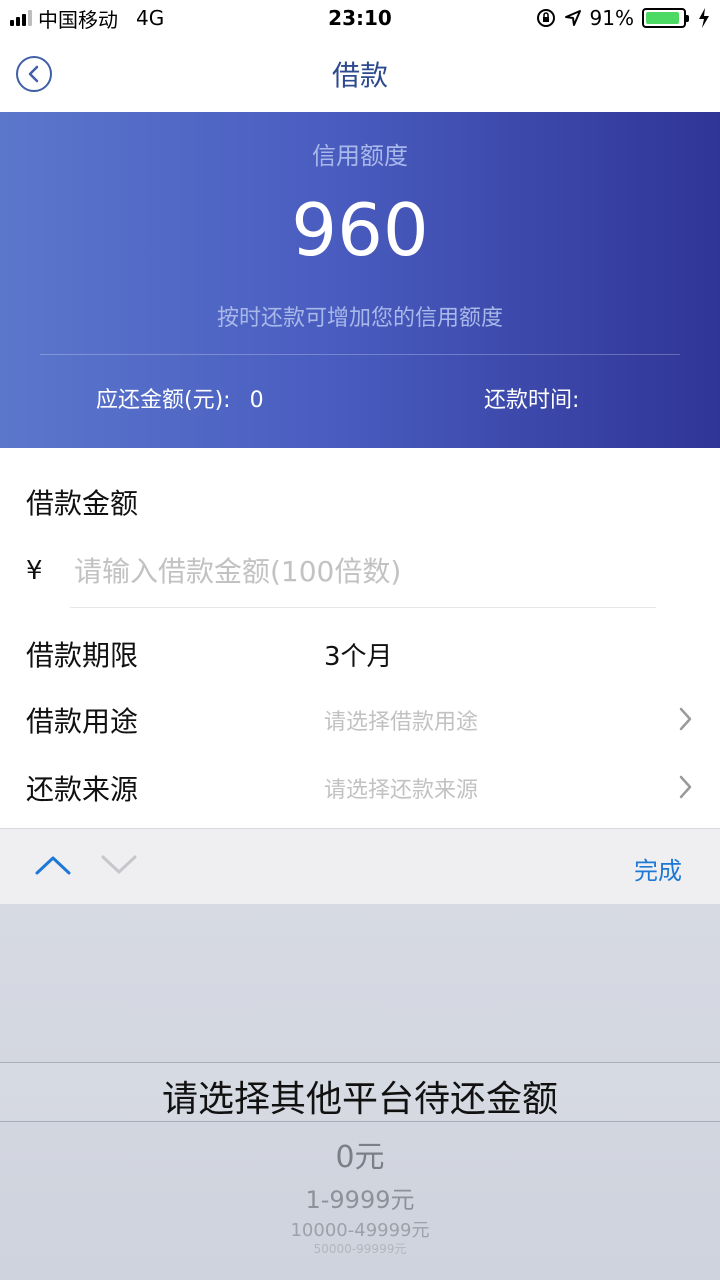 This screenshot has width=720, height=1280. What do you see at coordinates (352, 571) in the screenshot?
I see `loan-amount-input` at bounding box center [352, 571].